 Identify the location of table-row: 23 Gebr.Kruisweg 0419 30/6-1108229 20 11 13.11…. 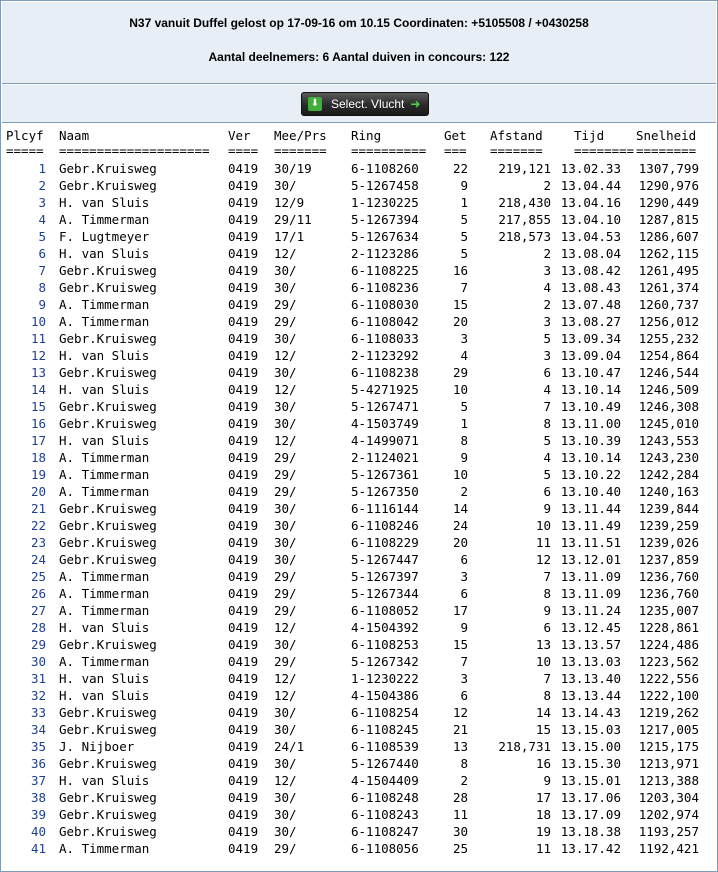
(360, 542).